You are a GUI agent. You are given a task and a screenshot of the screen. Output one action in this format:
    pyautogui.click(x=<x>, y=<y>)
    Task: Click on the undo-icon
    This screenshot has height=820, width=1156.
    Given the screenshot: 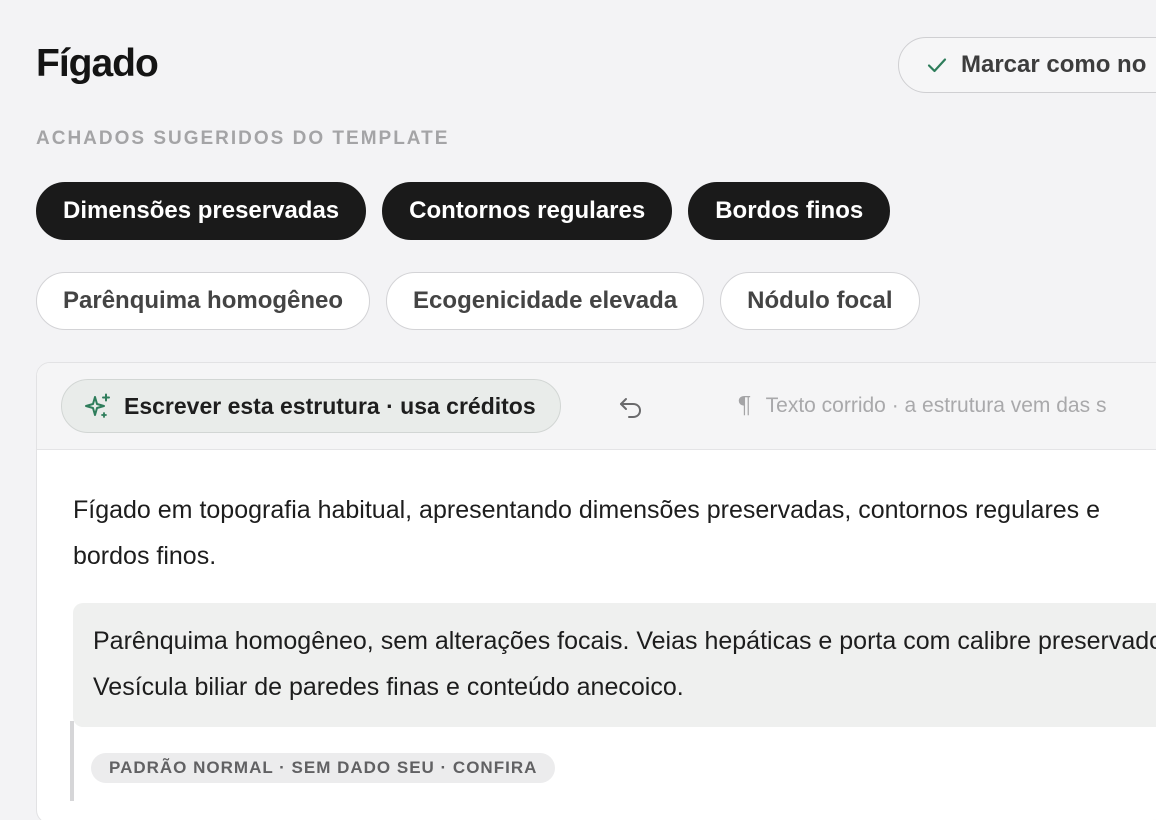 What is the action you would take?
    pyautogui.click(x=631, y=407)
    